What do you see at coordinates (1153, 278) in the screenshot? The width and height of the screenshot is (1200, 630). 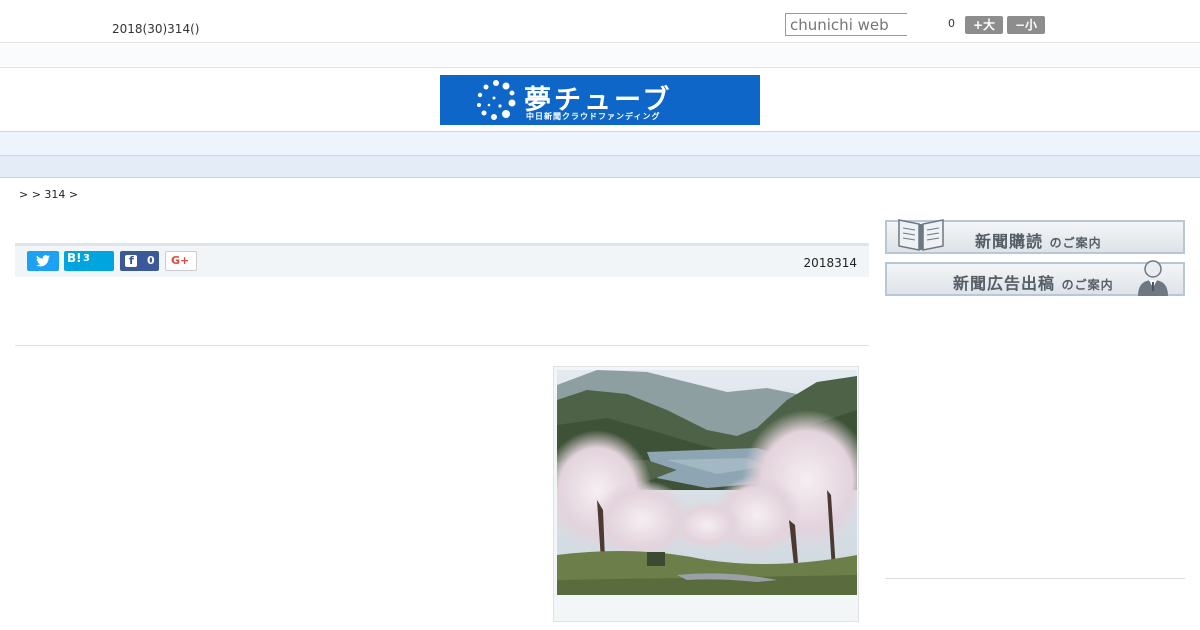 I see `businessman-icon` at bounding box center [1153, 278].